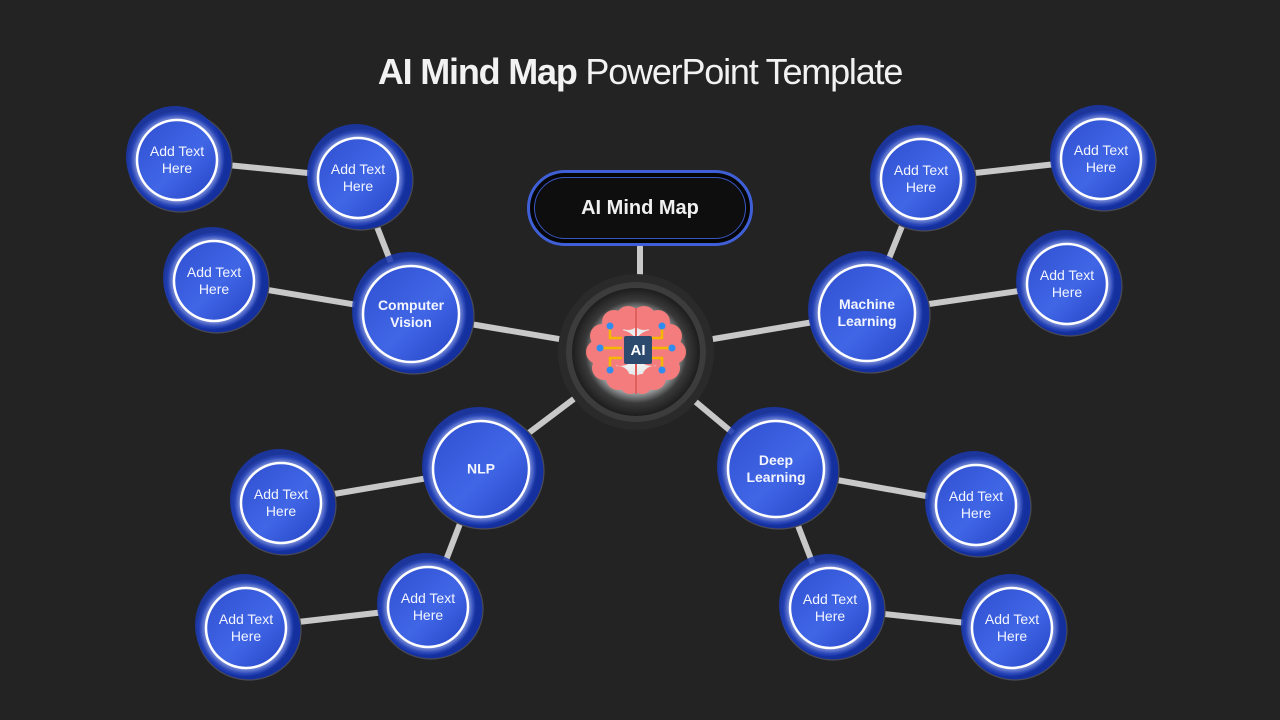 Image resolution: width=1280 pixels, height=720 pixels. What do you see at coordinates (481, 468) in the screenshot?
I see `nlp-label: NLP` at bounding box center [481, 468].